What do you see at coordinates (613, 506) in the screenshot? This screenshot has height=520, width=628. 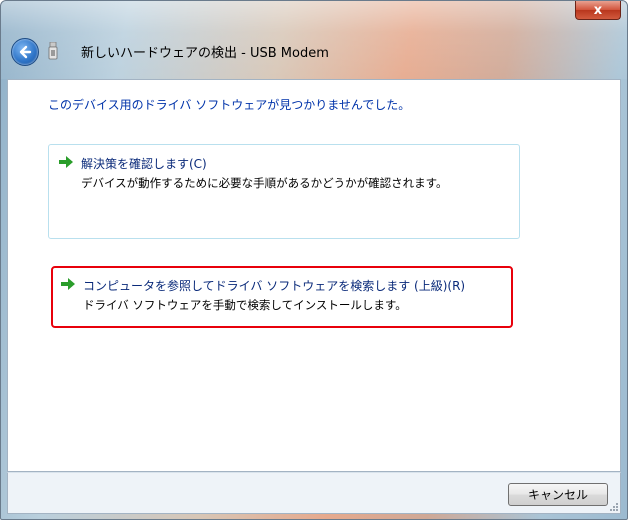 I see `resize-grip-icon` at bounding box center [613, 506].